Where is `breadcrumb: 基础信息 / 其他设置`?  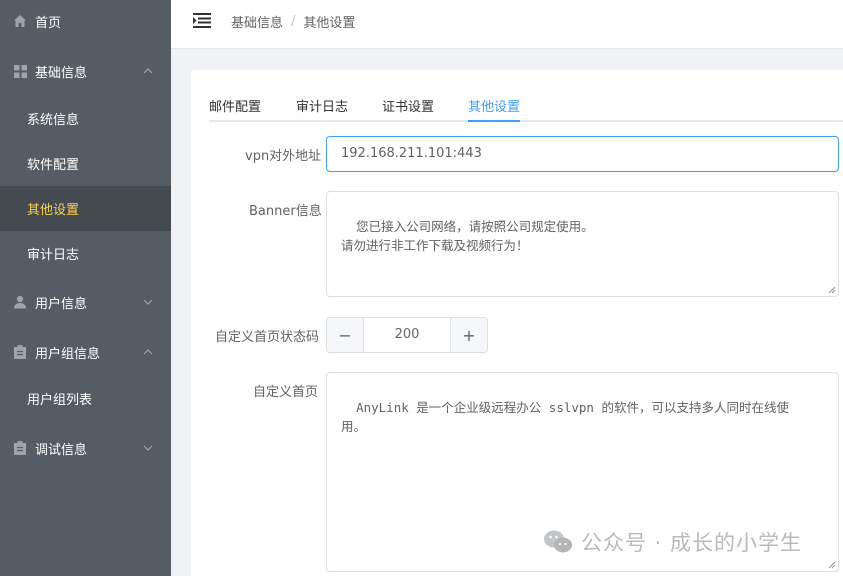
breadcrumb: 基础信息 / 其他设置 is located at coordinates (293, 21).